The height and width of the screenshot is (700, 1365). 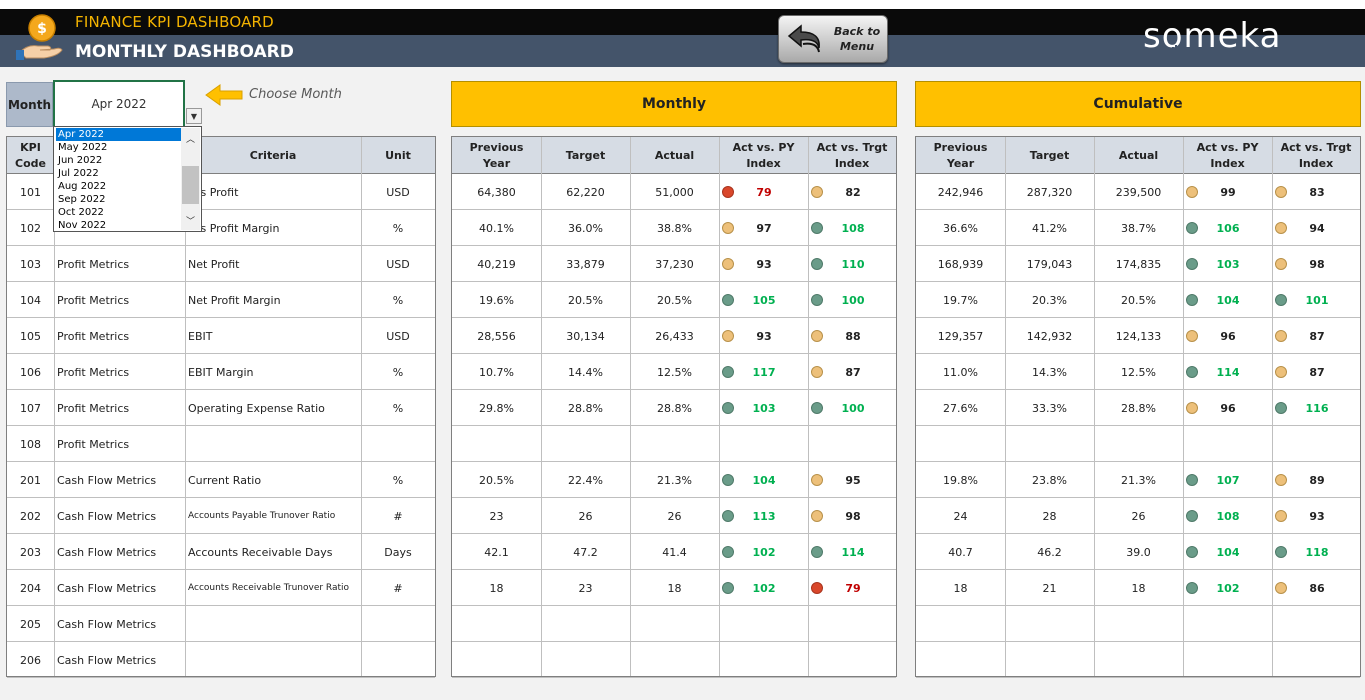 What do you see at coordinates (29, 104) in the screenshot?
I see `month-label: Month` at bounding box center [29, 104].